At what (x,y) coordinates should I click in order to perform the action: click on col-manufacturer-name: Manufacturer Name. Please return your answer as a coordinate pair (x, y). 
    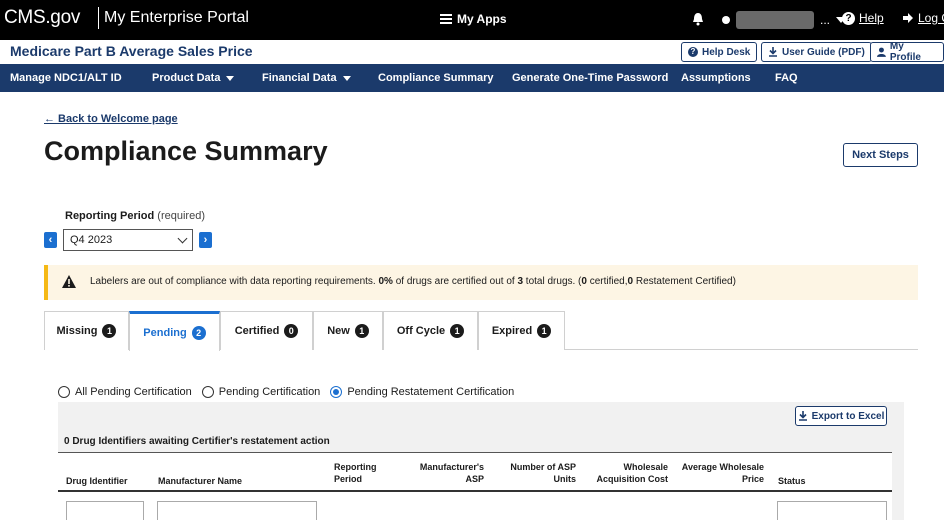
    Looking at the image, I should click on (200, 481).